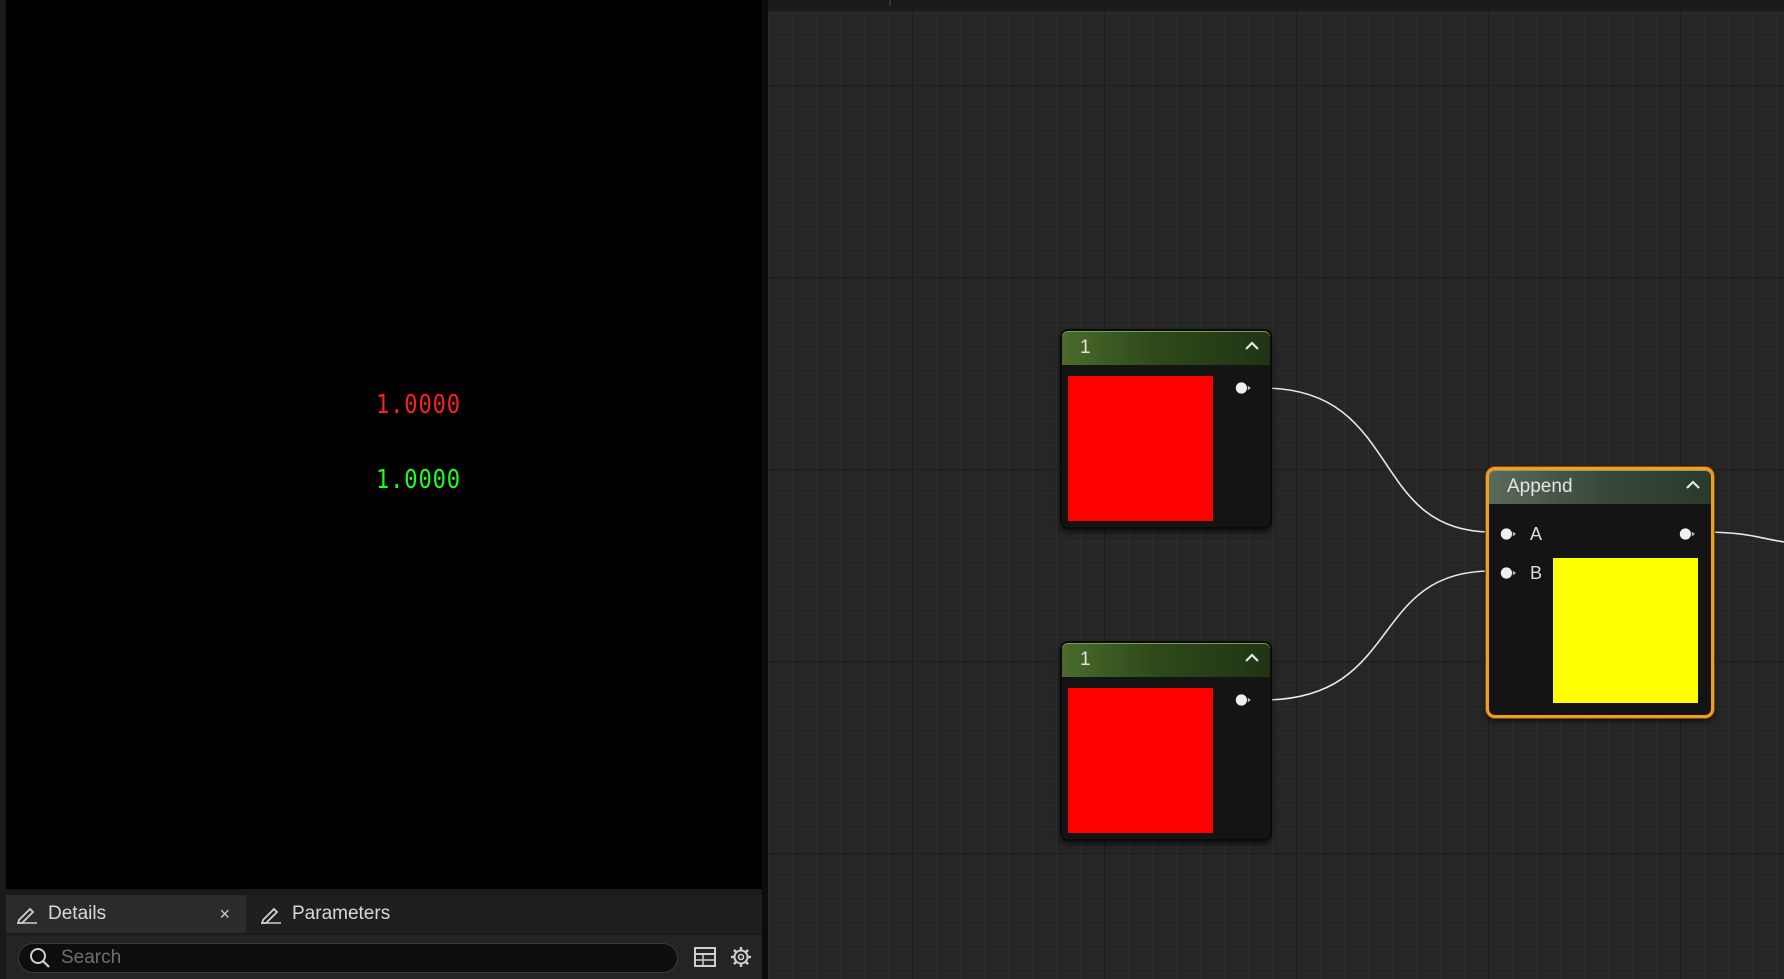  What do you see at coordinates (348, 958) in the screenshot?
I see `search-input: Search` at bounding box center [348, 958].